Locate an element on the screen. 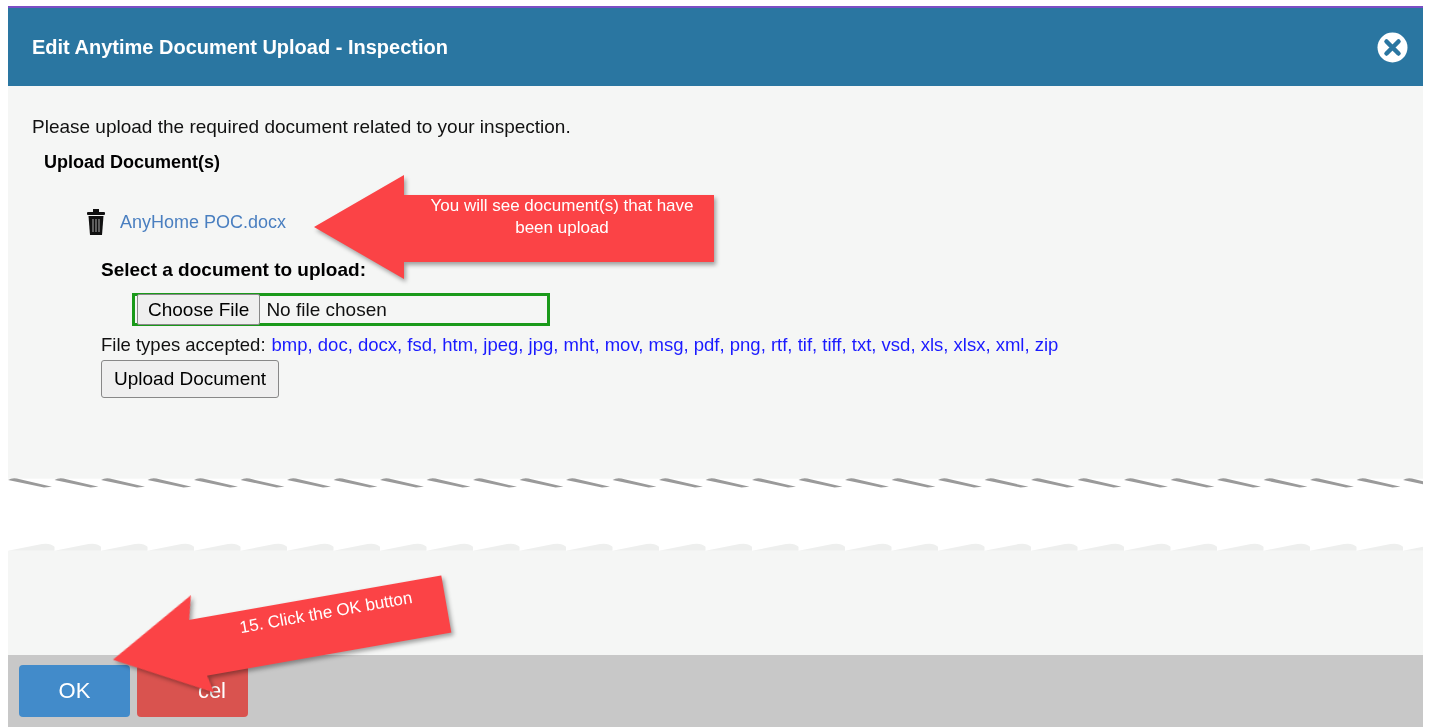 The image size is (1431, 727). trash-icon is located at coordinates (96, 222).